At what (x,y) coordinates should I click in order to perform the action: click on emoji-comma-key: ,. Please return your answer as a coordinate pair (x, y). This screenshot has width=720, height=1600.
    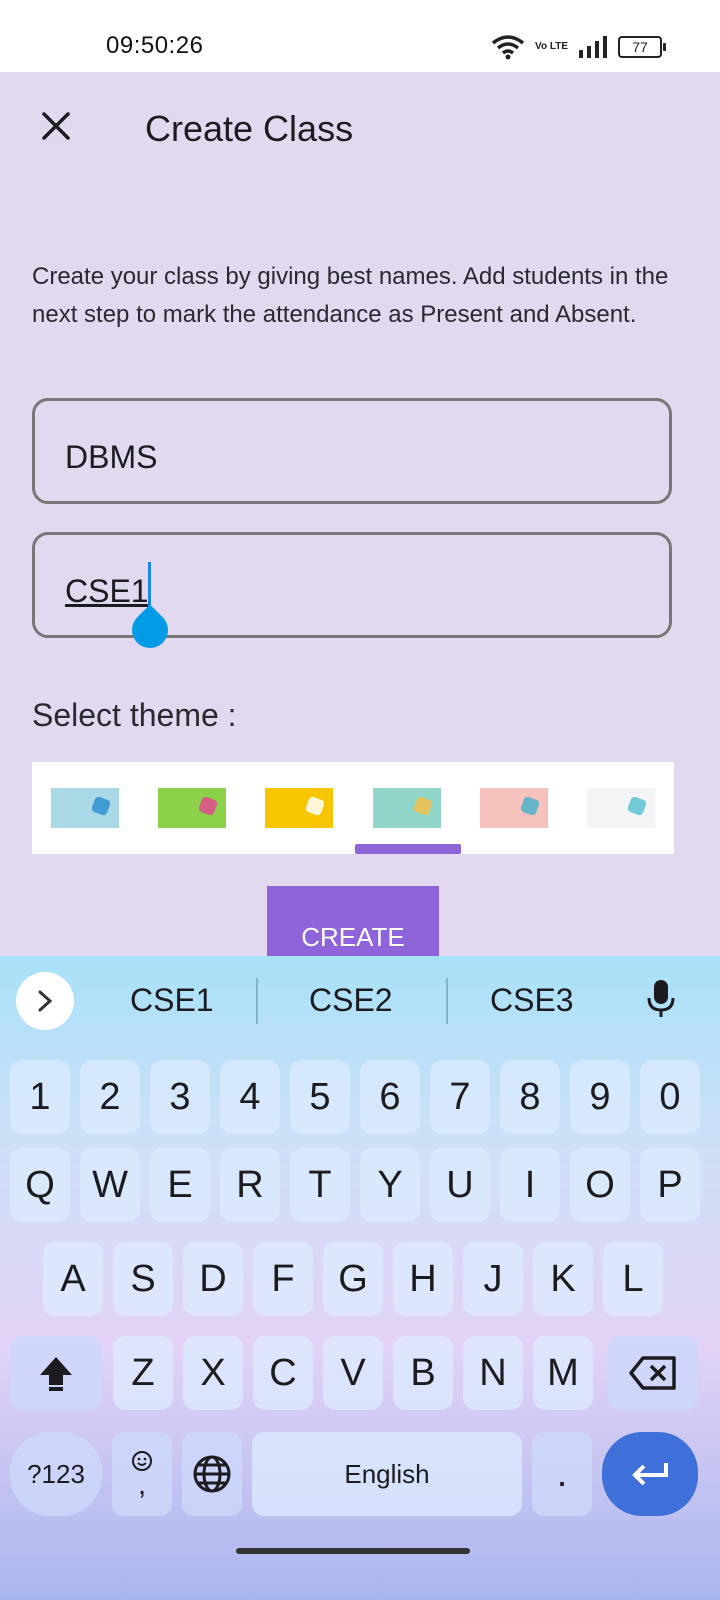
    Looking at the image, I should click on (142, 1474).